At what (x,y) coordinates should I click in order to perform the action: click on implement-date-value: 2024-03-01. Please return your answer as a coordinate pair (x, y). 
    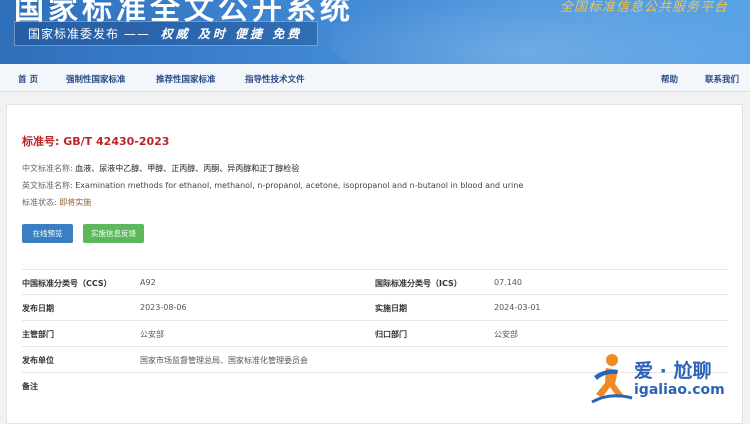
    Looking at the image, I should click on (517, 307).